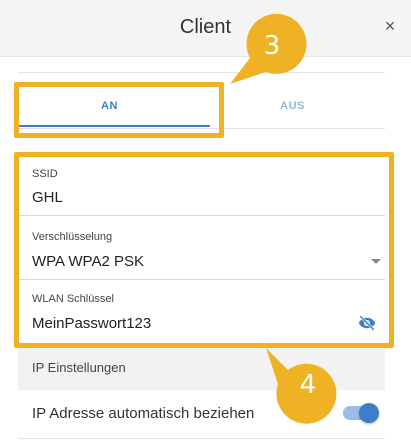 This screenshot has width=411, height=443. I want to click on callout-3: 3, so click(270, 49).